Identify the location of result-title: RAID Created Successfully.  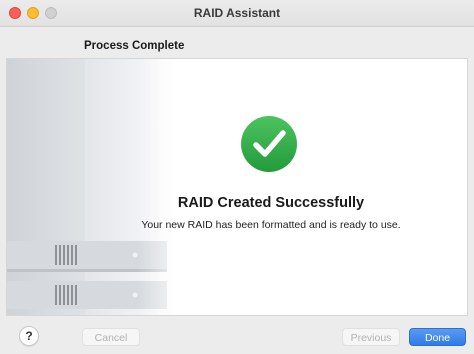
(271, 203).